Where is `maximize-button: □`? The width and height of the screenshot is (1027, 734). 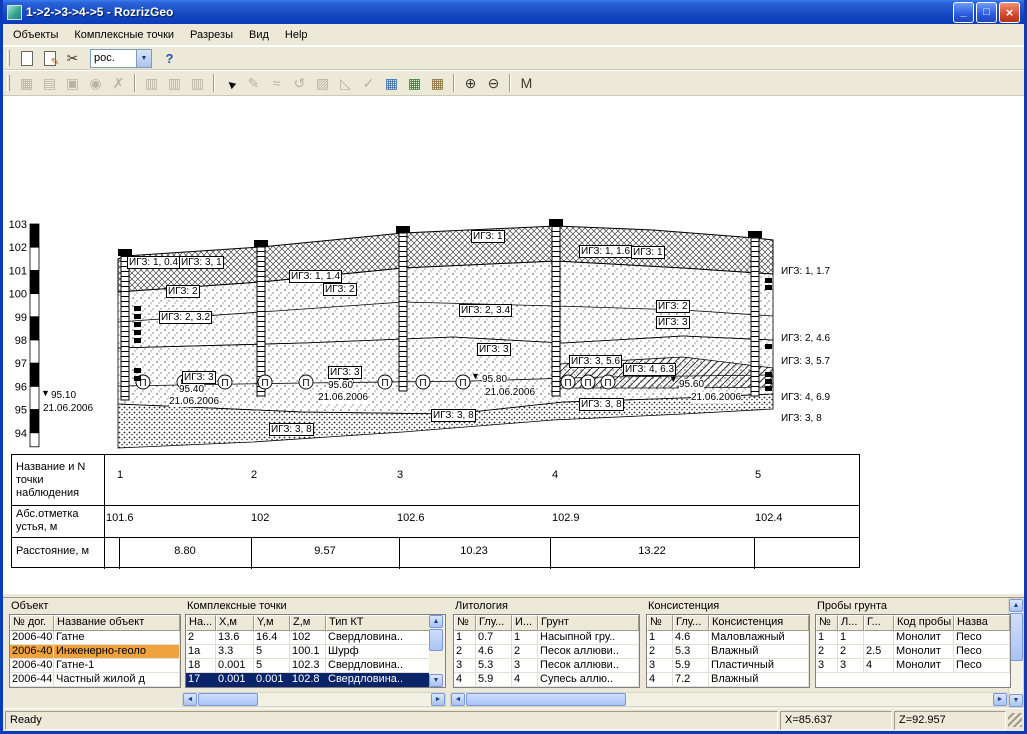
maximize-button: □ is located at coordinates (986, 12).